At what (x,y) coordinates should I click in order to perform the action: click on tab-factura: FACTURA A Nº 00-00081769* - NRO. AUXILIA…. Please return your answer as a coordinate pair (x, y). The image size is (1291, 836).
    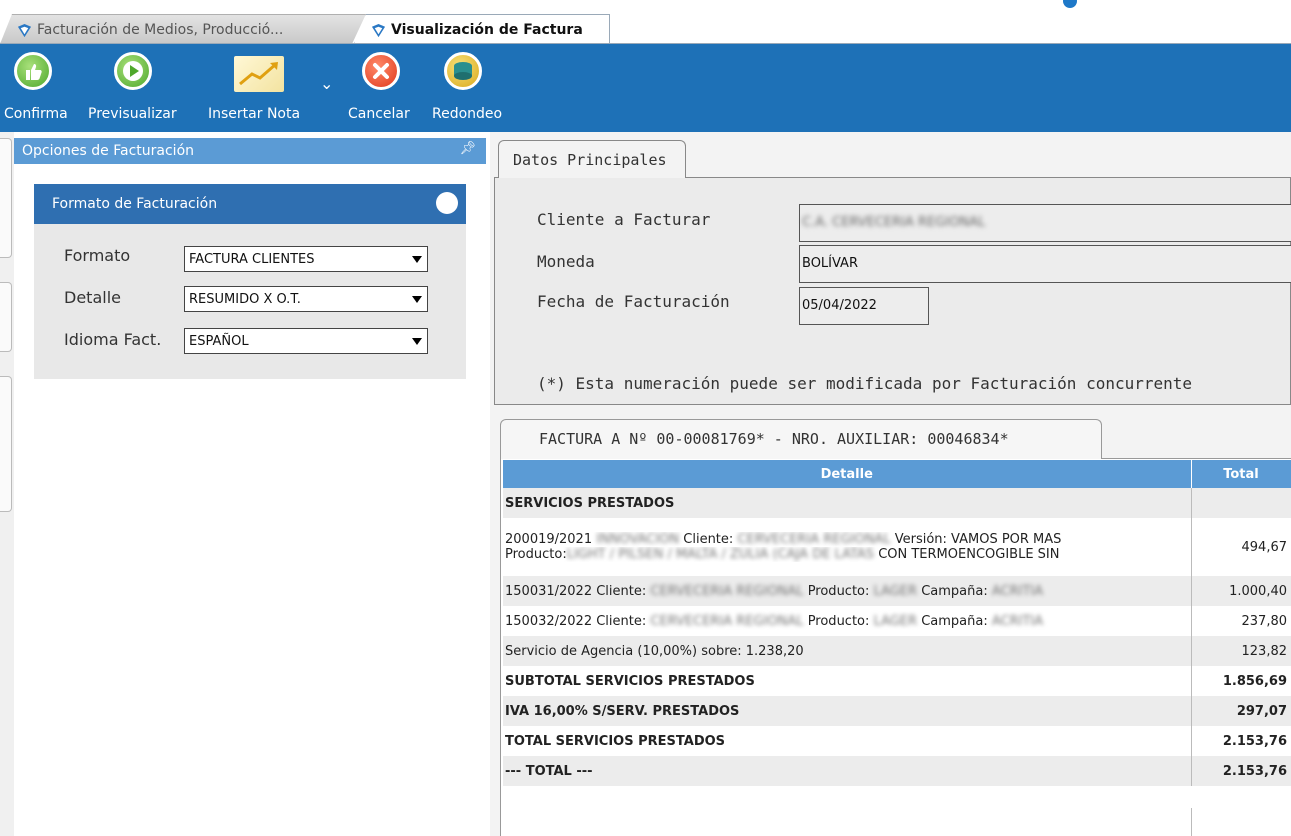
    Looking at the image, I should click on (801, 439).